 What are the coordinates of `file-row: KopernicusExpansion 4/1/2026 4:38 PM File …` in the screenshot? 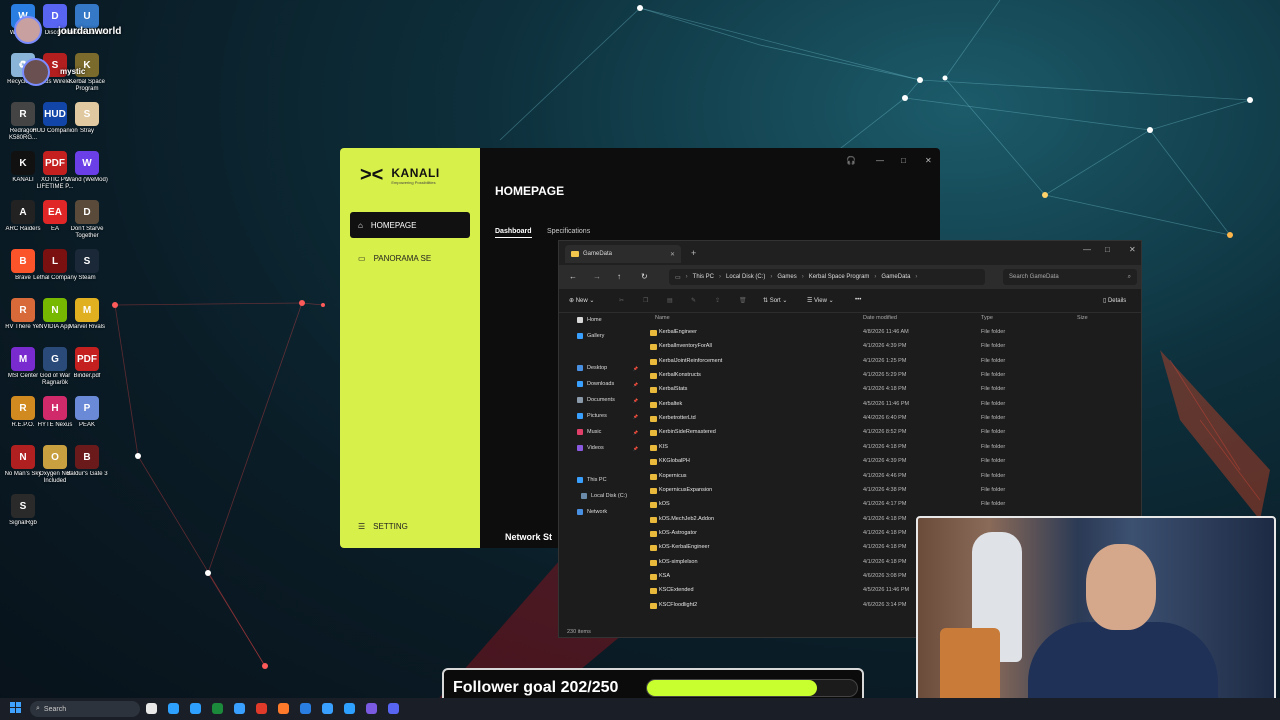 It's located at (890, 491).